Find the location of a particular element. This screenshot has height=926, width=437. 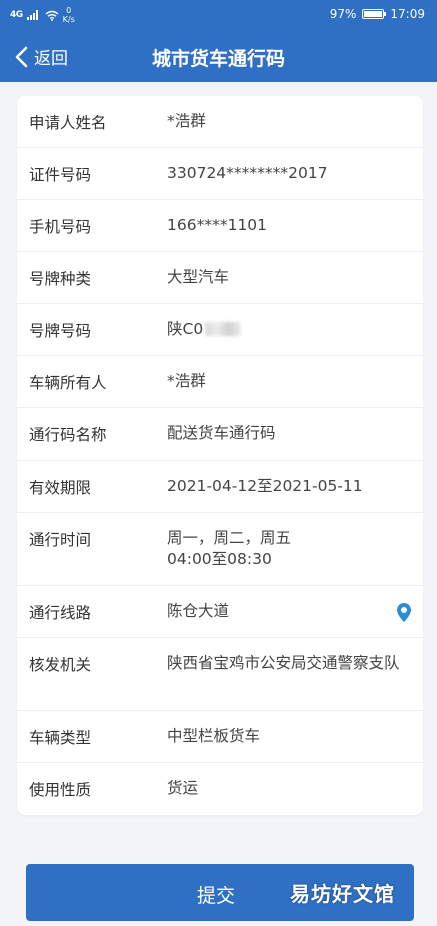

row-label: 手机号码 is located at coordinates (60, 227).